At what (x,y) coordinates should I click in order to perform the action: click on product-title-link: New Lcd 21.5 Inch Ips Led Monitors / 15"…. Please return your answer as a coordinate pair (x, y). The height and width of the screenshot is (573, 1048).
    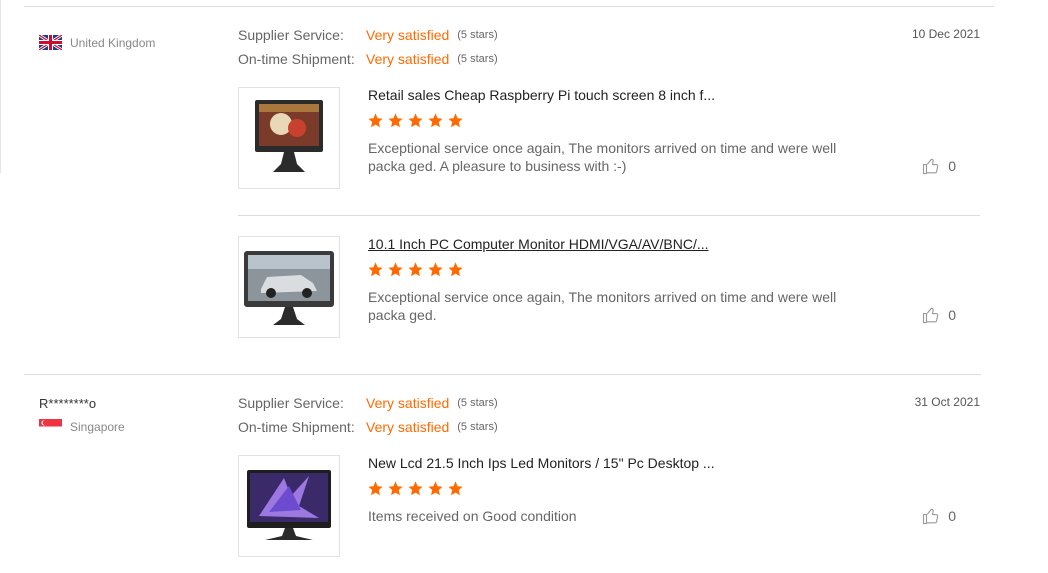
    Looking at the image, I should click on (541, 463).